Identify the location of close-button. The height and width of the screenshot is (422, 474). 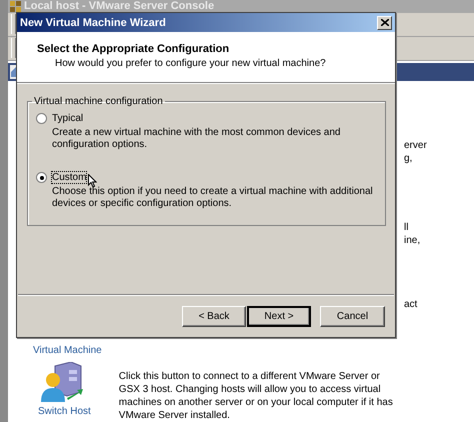
(384, 23).